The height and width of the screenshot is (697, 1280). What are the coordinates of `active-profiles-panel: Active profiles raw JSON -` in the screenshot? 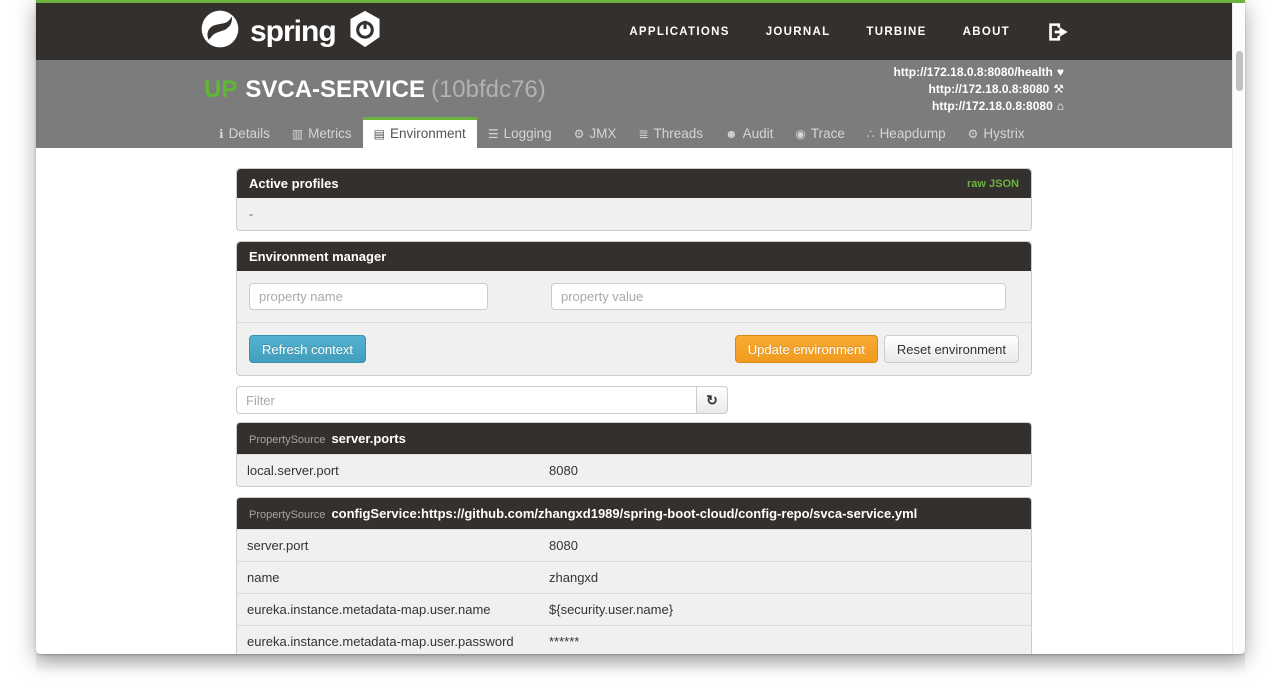 It's located at (634, 199).